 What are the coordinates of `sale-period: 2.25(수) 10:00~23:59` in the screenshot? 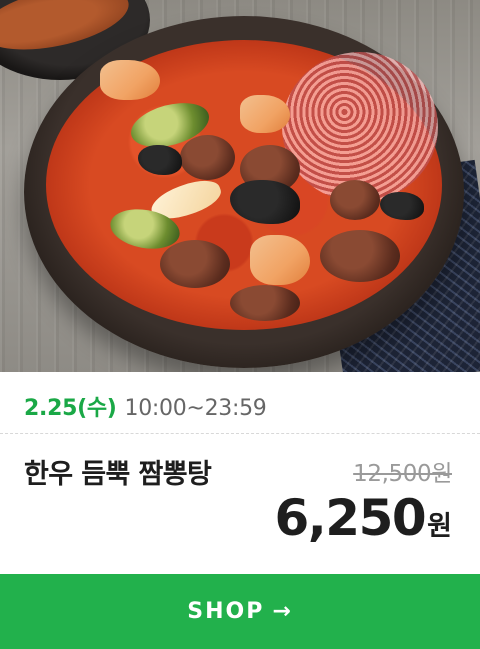 It's located at (145, 406).